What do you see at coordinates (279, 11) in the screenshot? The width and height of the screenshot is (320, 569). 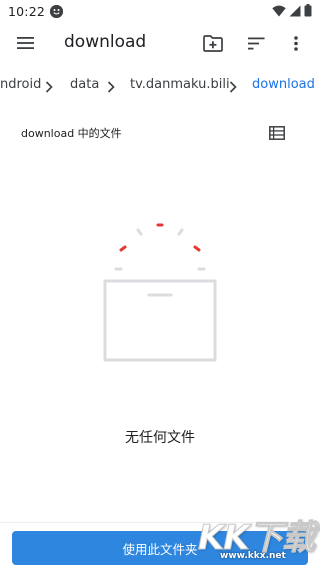 I see `wifi-icon` at bounding box center [279, 11].